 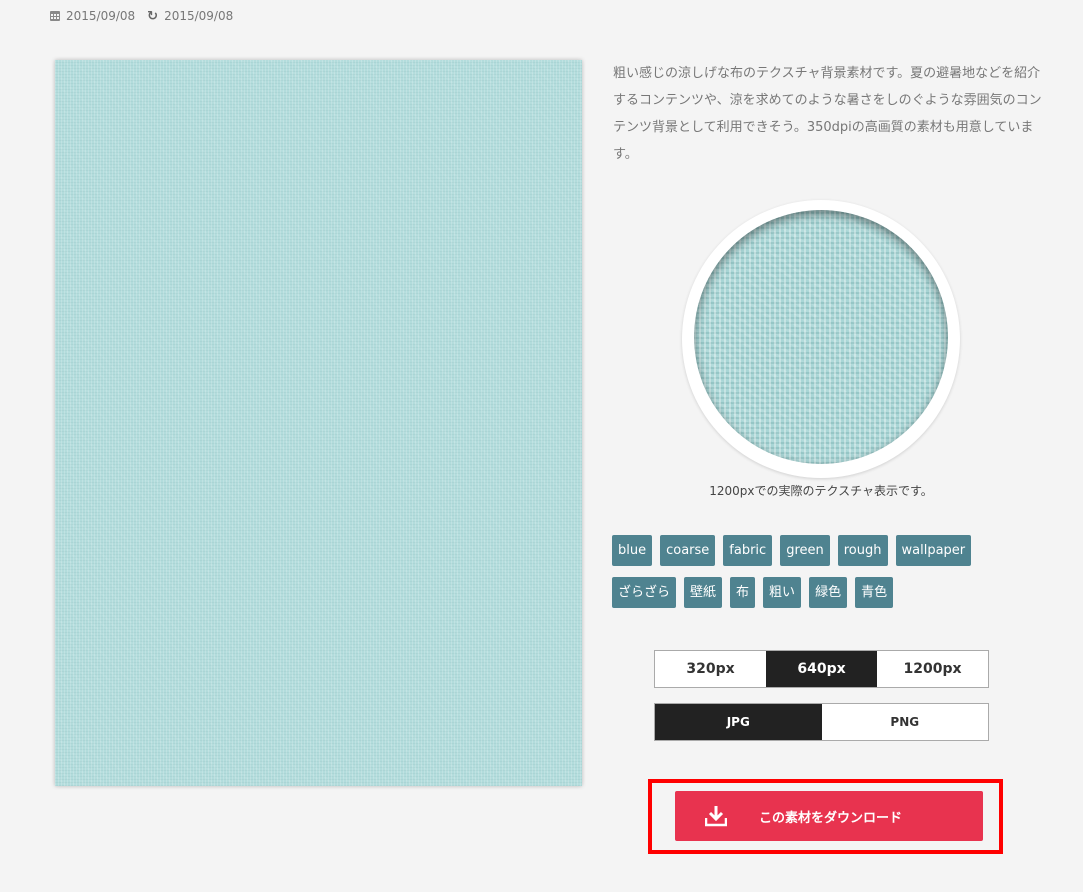 I want to click on zoom-preview-image, so click(x=821, y=337).